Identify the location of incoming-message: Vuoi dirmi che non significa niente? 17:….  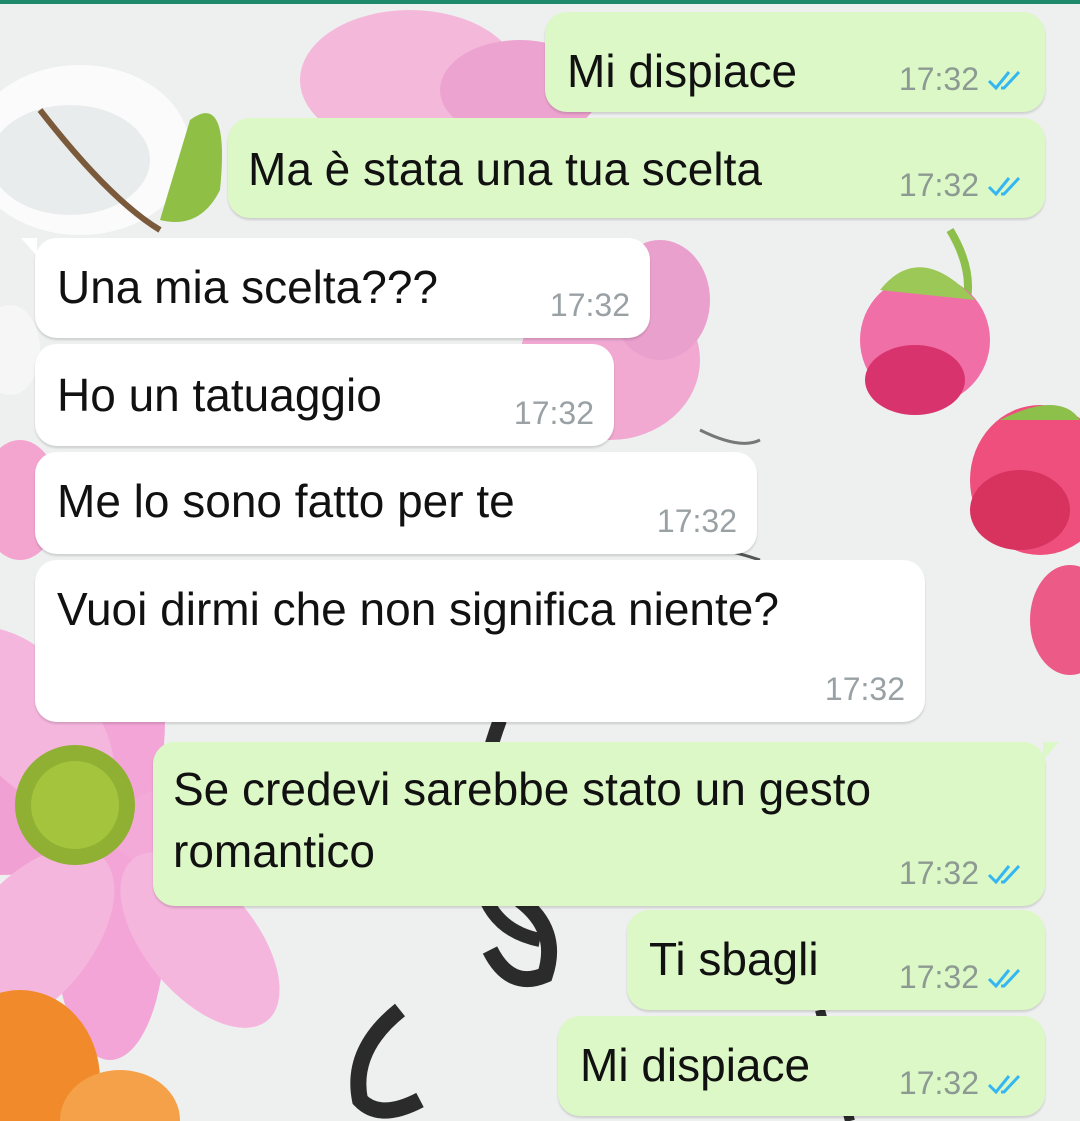
(480, 641).